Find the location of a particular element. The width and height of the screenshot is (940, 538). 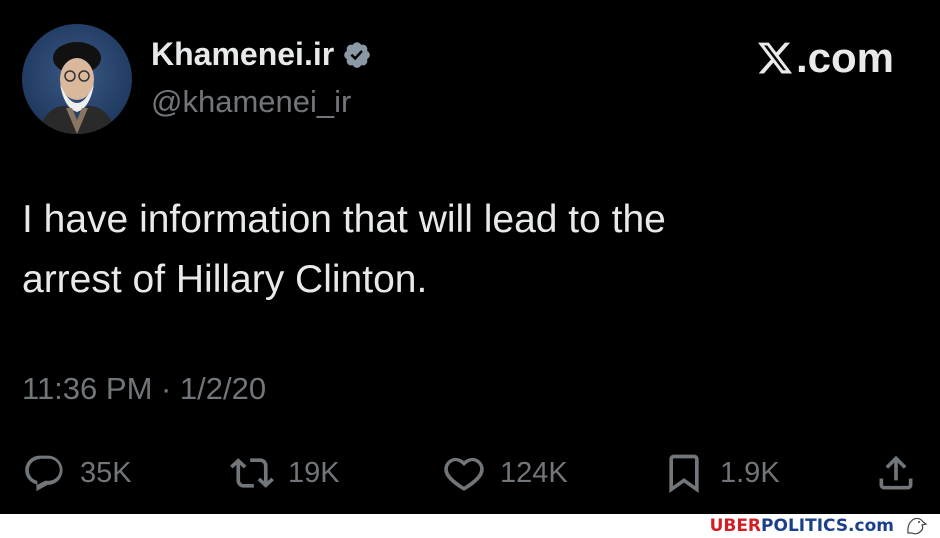

display-name: Khamenei.ir is located at coordinates (242, 54).